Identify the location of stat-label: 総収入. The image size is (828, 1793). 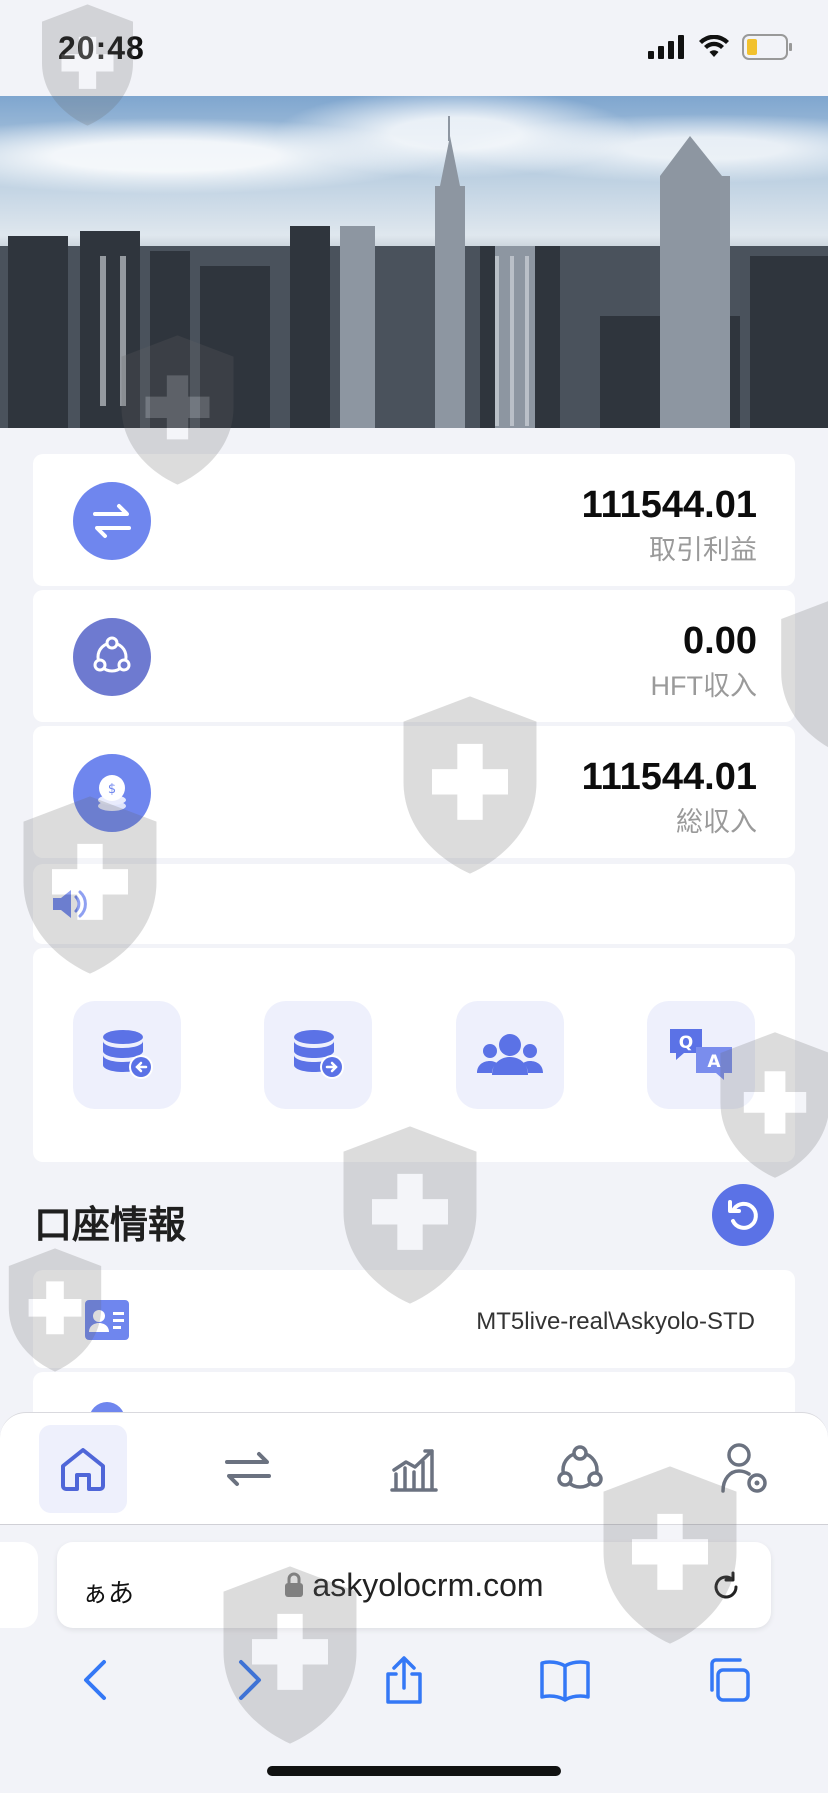
(716, 822).